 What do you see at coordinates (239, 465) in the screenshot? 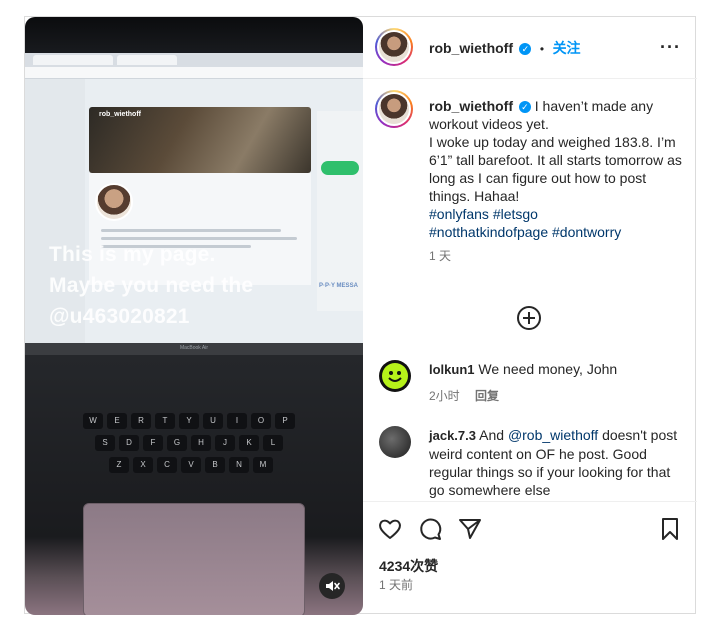
I see `keyboard-key: N` at bounding box center [239, 465].